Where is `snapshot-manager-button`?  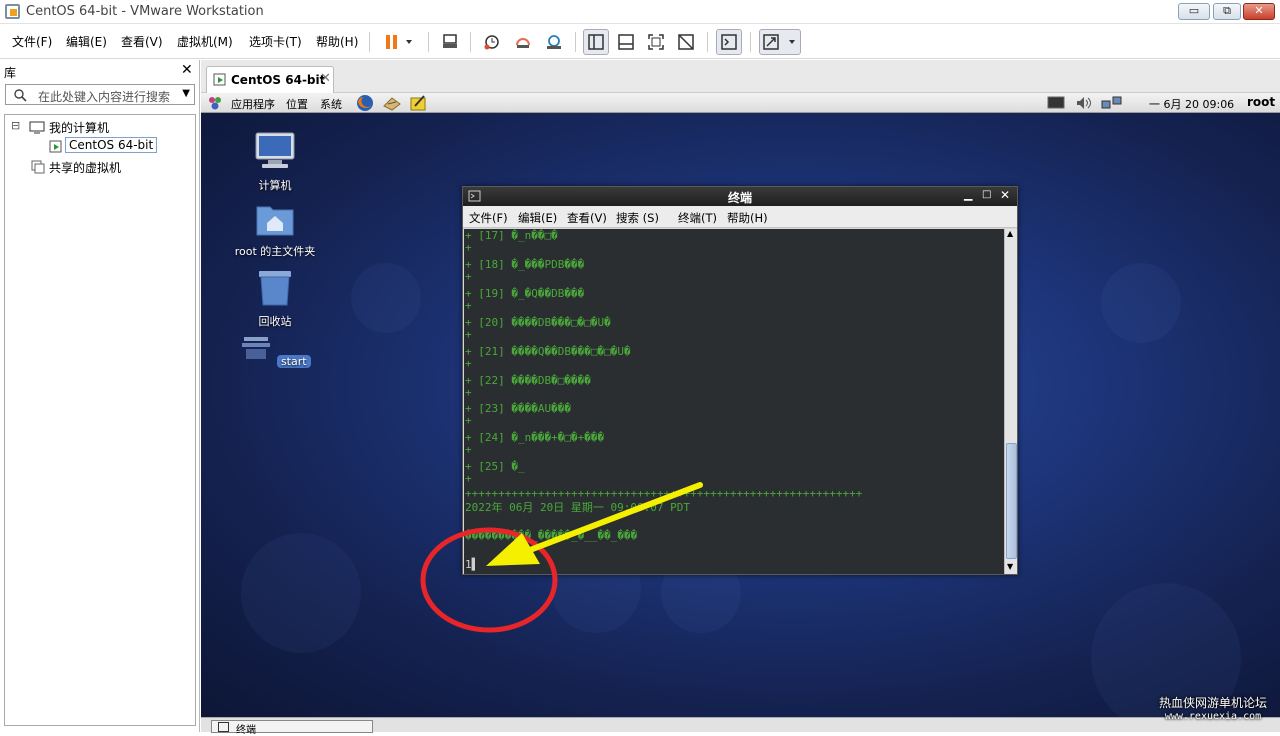 snapshot-manager-button is located at coordinates (554, 42).